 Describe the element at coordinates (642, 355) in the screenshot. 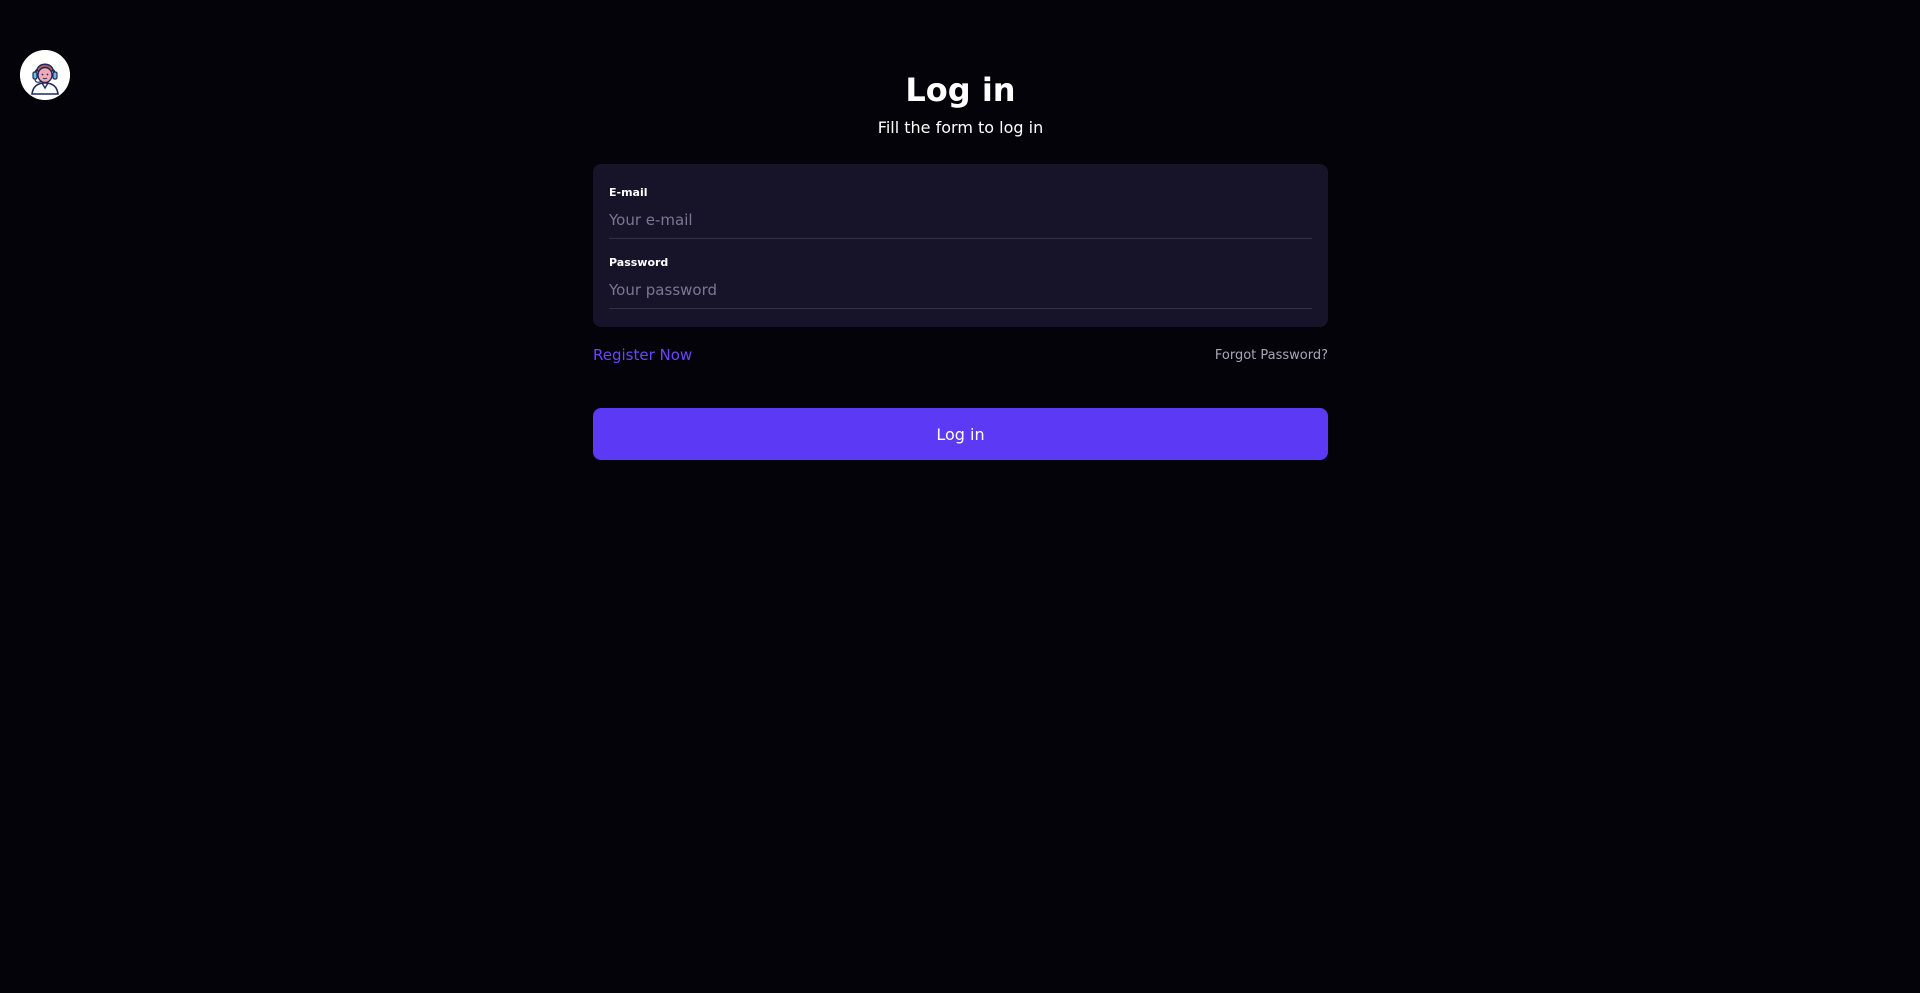

I see `register-now-link: Register Now` at that location.